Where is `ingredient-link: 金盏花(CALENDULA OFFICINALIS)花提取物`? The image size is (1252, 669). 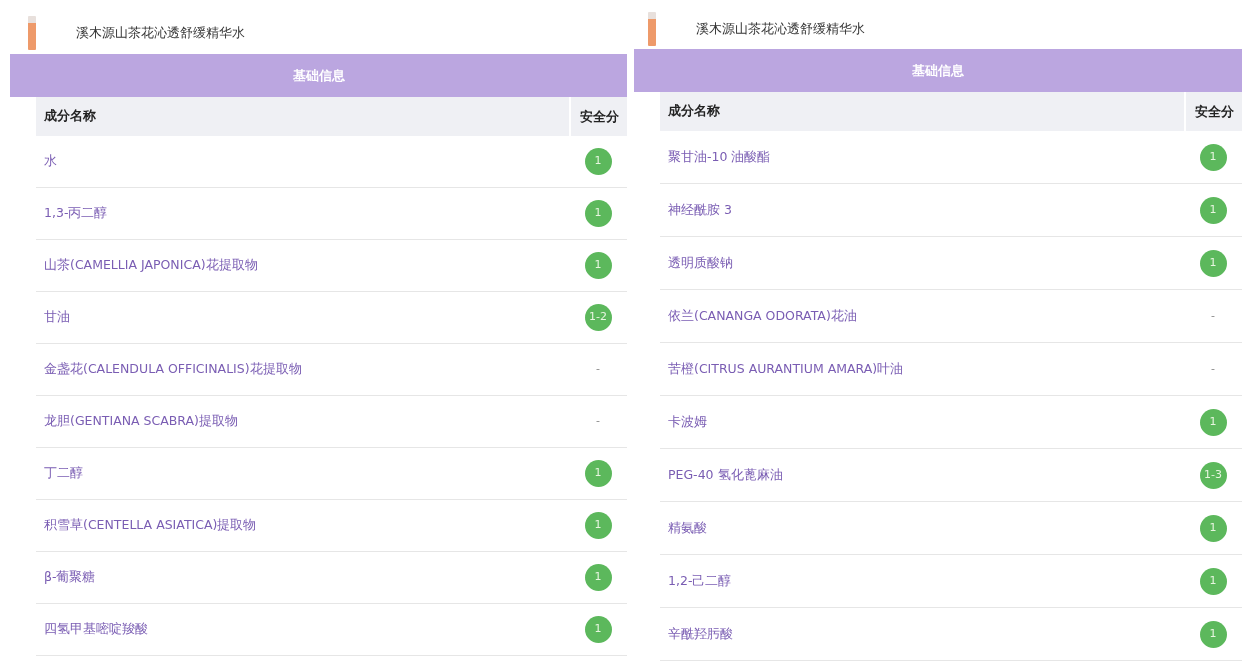
ingredient-link: 金盏花(CALENDULA OFFICINALIS)花提取物 is located at coordinates (302, 369).